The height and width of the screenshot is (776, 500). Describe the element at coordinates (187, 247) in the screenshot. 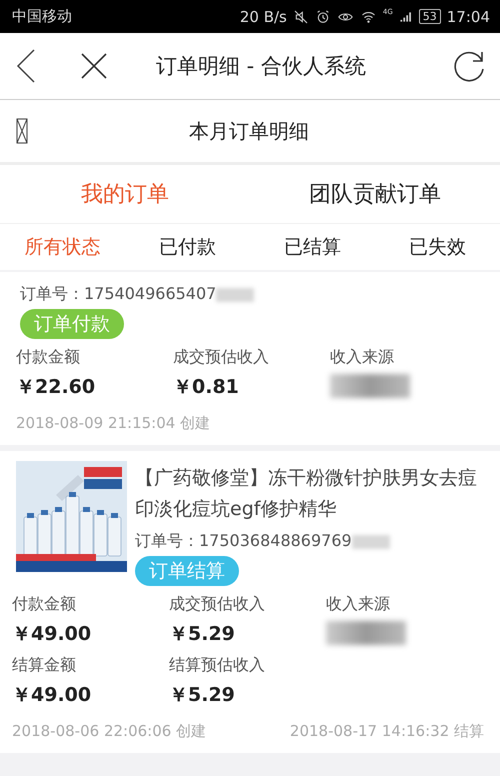

I see `status-filter: 已付款` at that location.